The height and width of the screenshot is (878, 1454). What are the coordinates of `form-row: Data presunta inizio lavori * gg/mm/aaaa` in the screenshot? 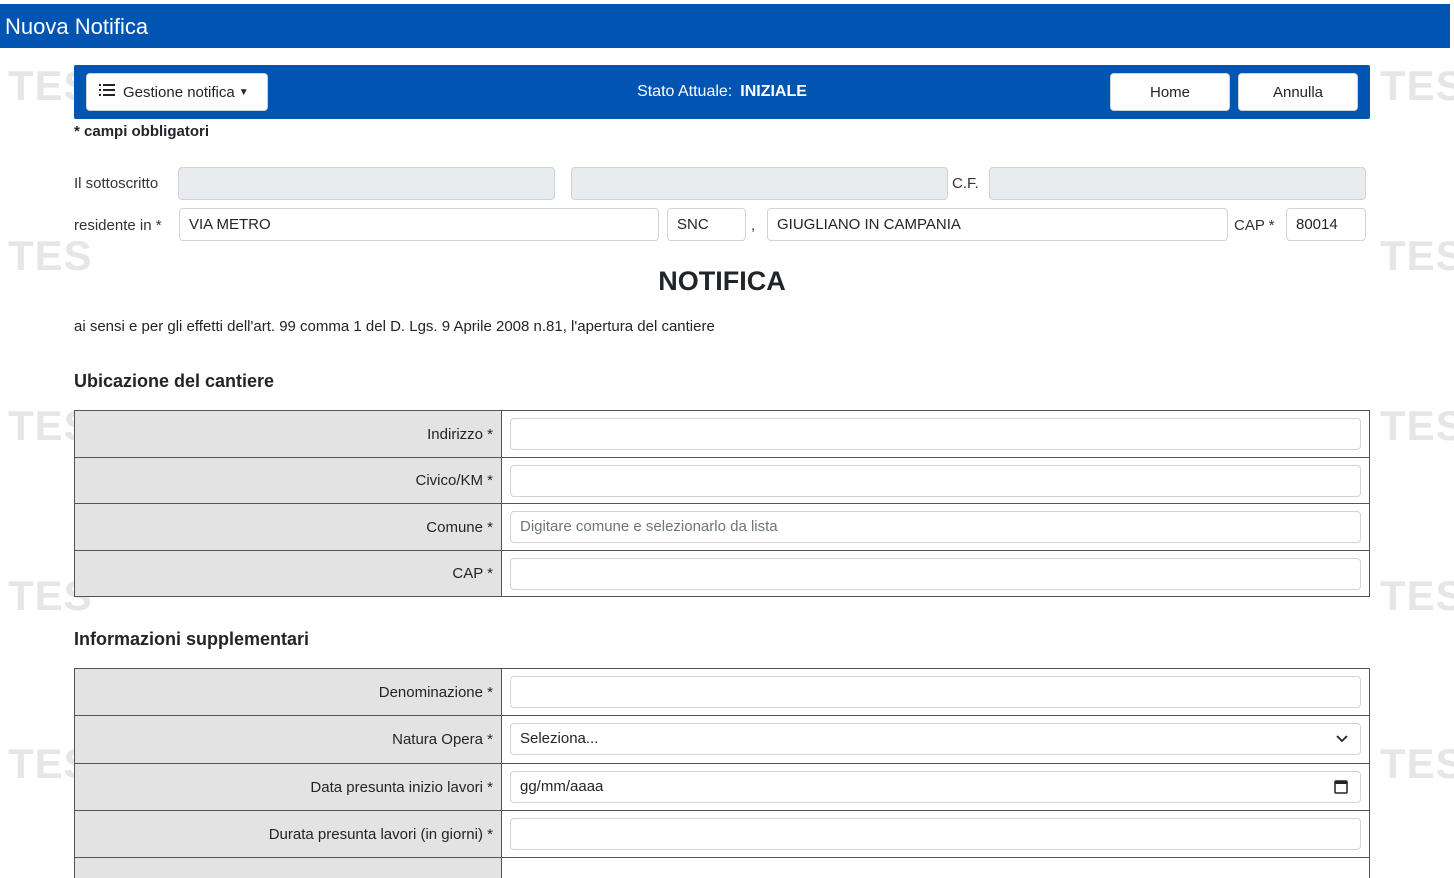 It's located at (722, 787).